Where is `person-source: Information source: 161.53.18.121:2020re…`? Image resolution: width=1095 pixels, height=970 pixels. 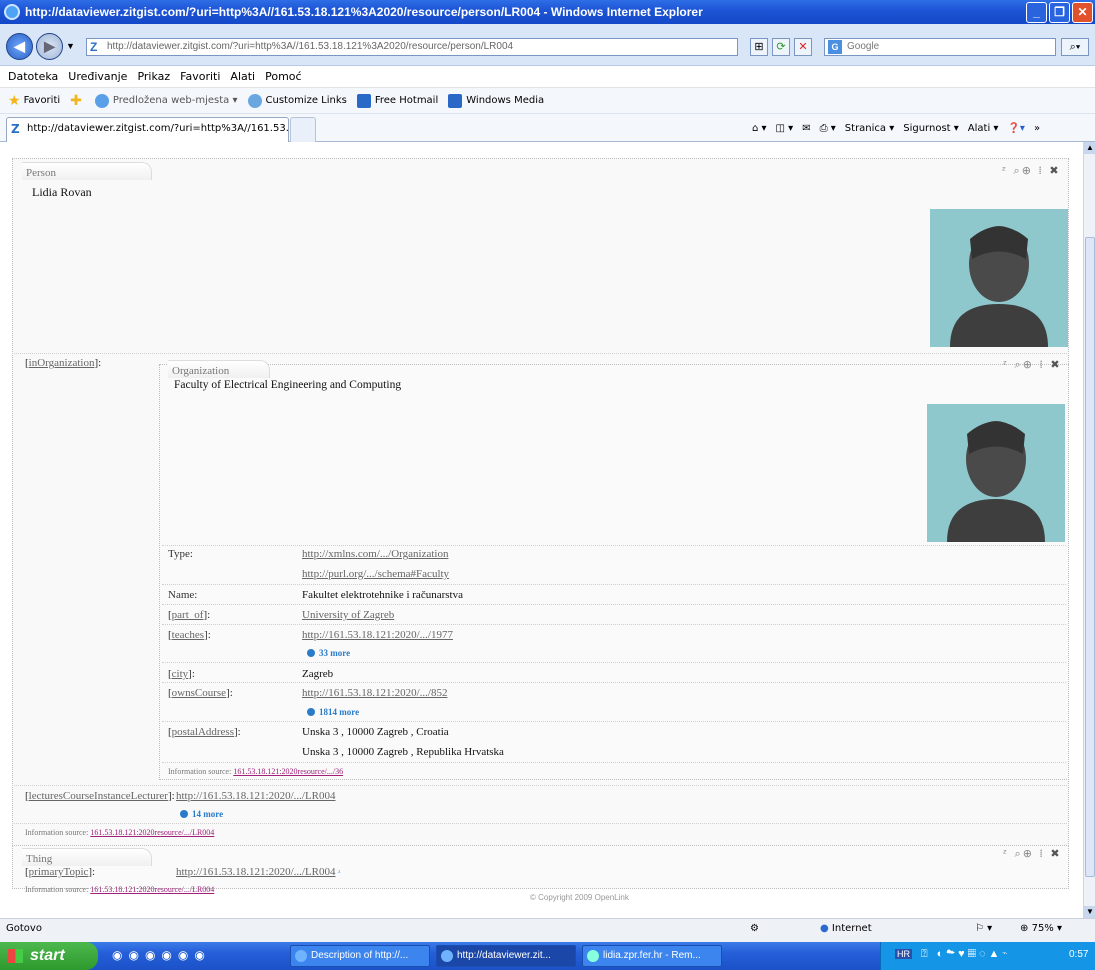 person-source: Information source: 161.53.18.121:2020re… is located at coordinates (119, 832).